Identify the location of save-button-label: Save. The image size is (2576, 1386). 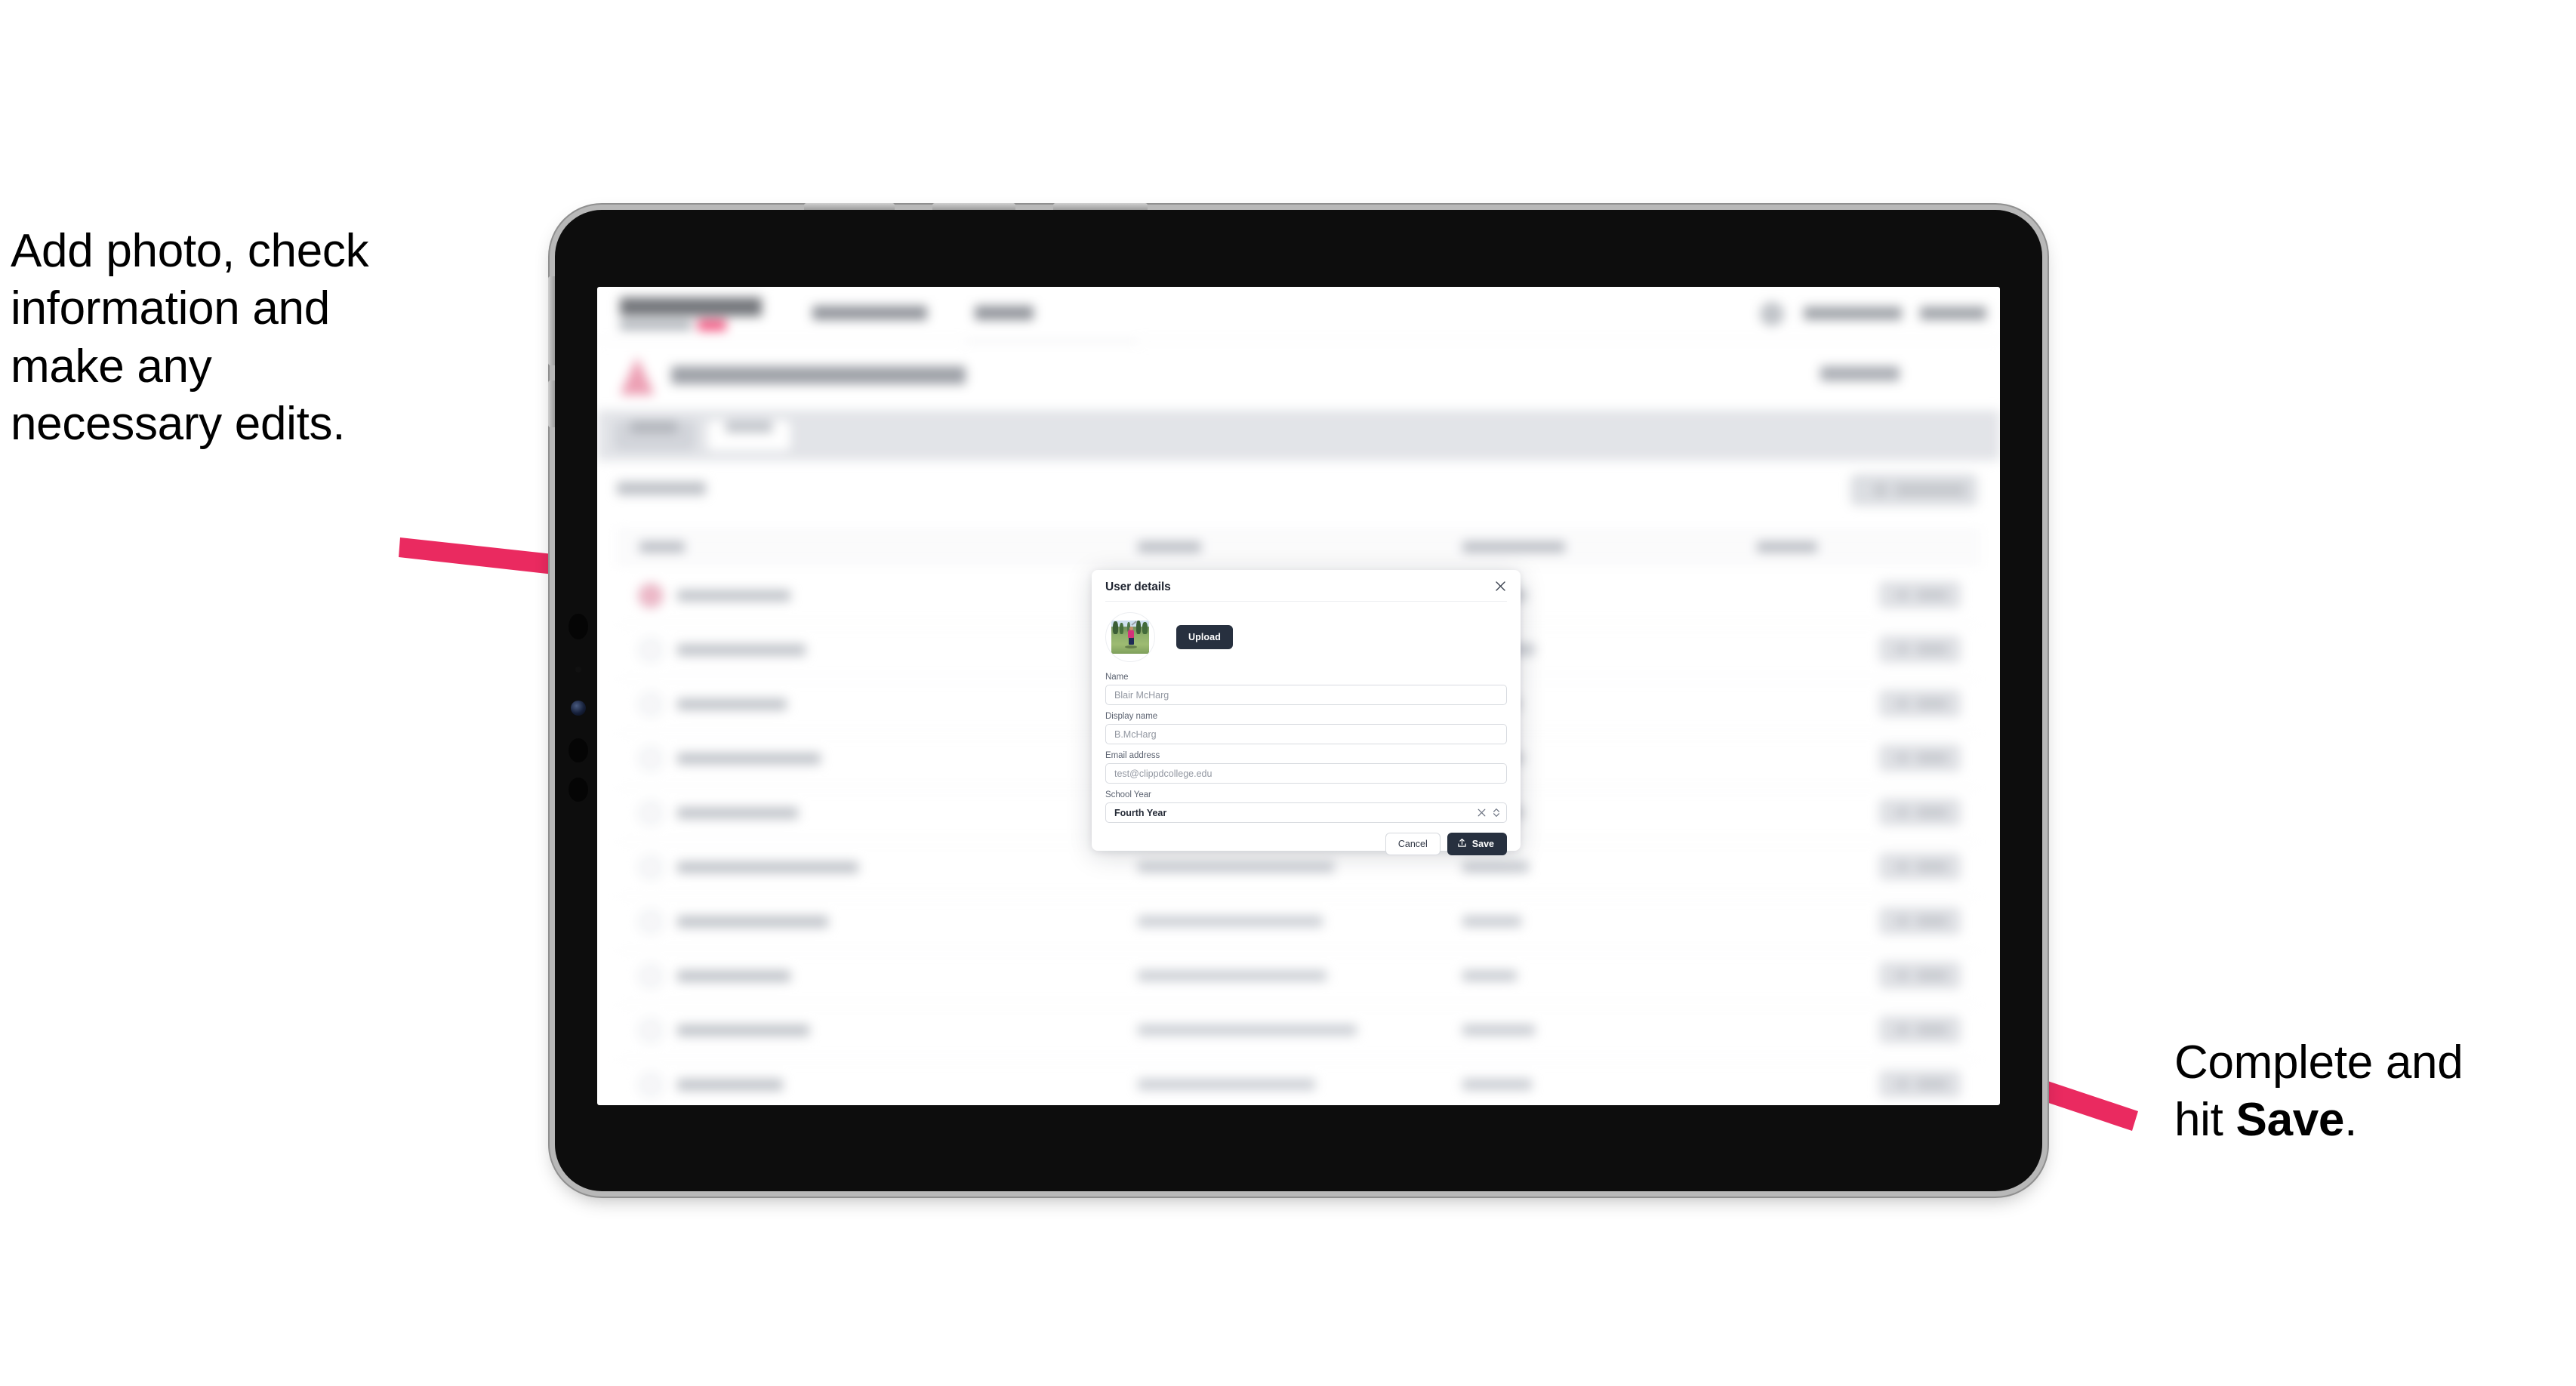
(1482, 844).